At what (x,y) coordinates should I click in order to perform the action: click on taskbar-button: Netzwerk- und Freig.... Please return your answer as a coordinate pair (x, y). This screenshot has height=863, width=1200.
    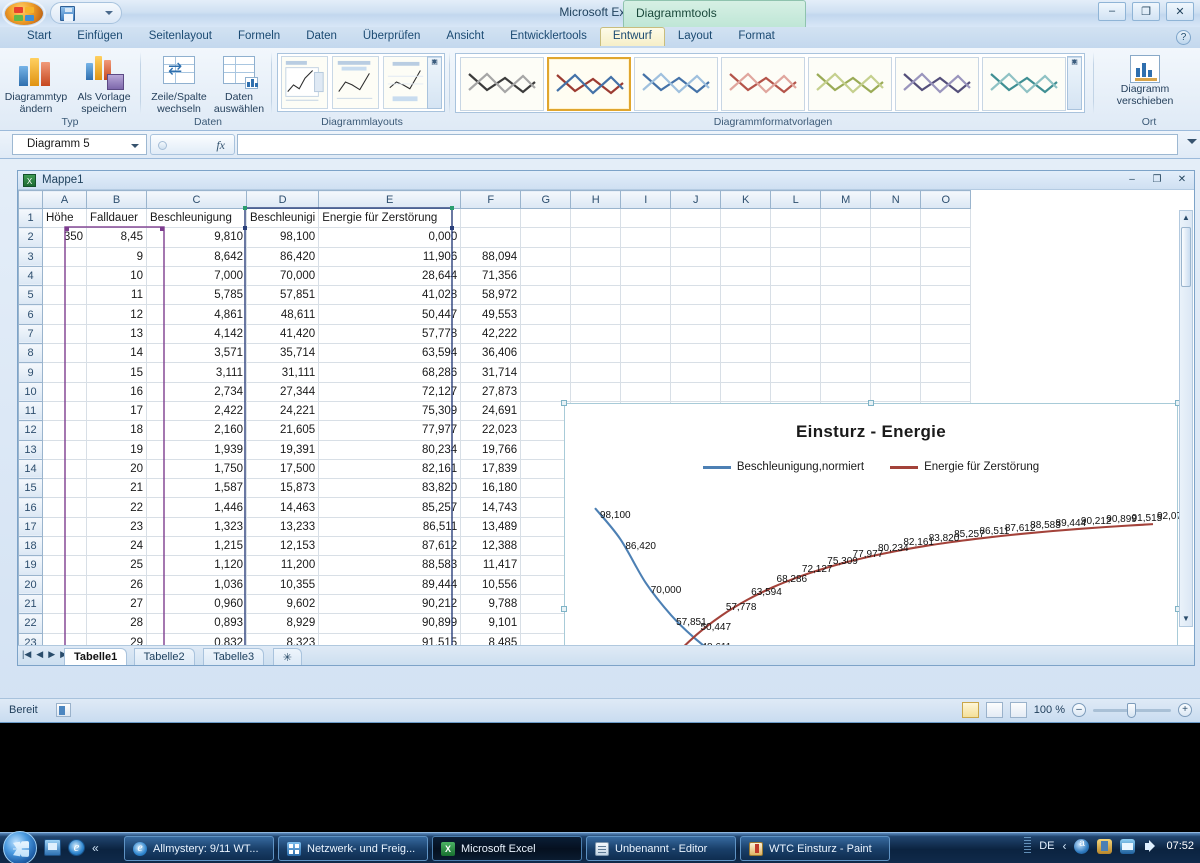
    Looking at the image, I should click on (353, 848).